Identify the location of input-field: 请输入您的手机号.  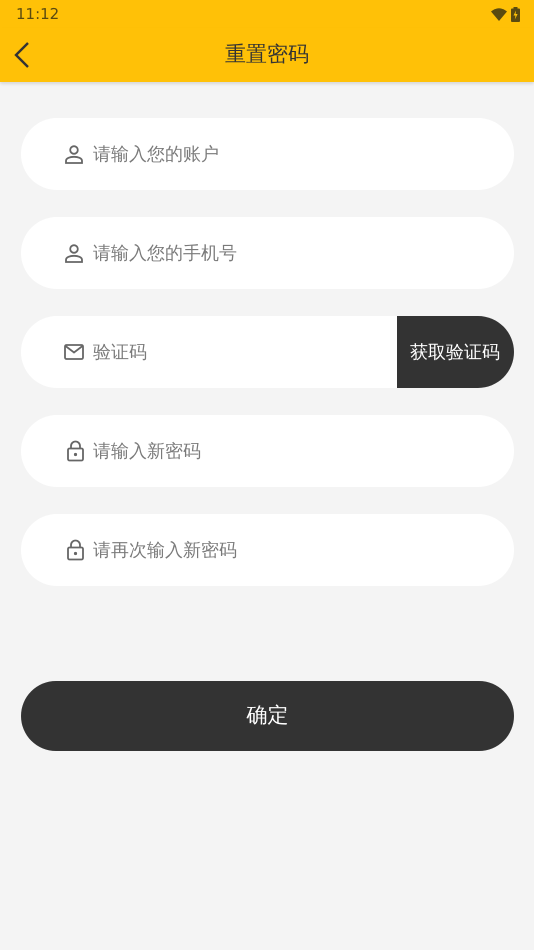
(267, 253).